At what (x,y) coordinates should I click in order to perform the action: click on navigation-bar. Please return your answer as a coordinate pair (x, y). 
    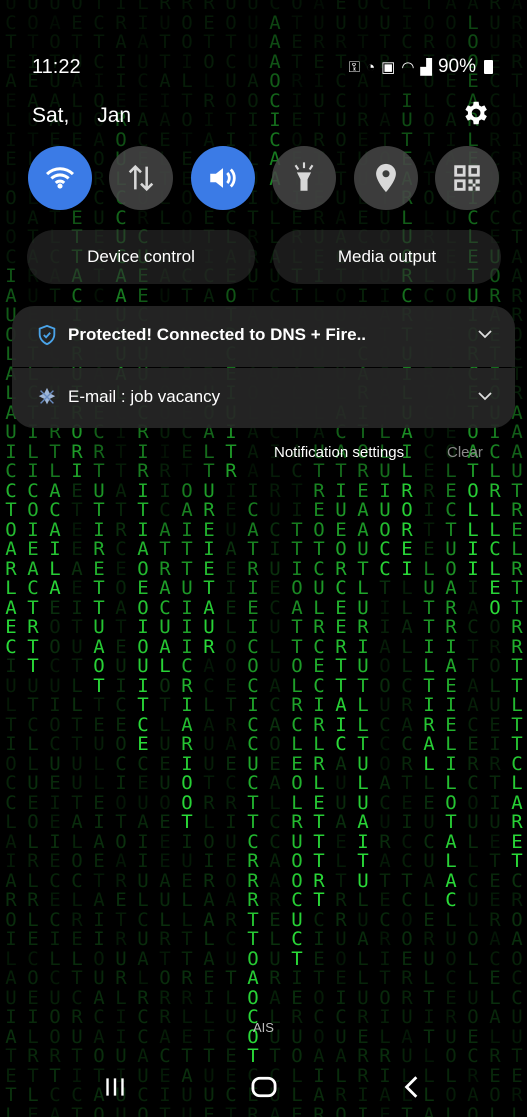
    Looking at the image, I should click on (263, 1088).